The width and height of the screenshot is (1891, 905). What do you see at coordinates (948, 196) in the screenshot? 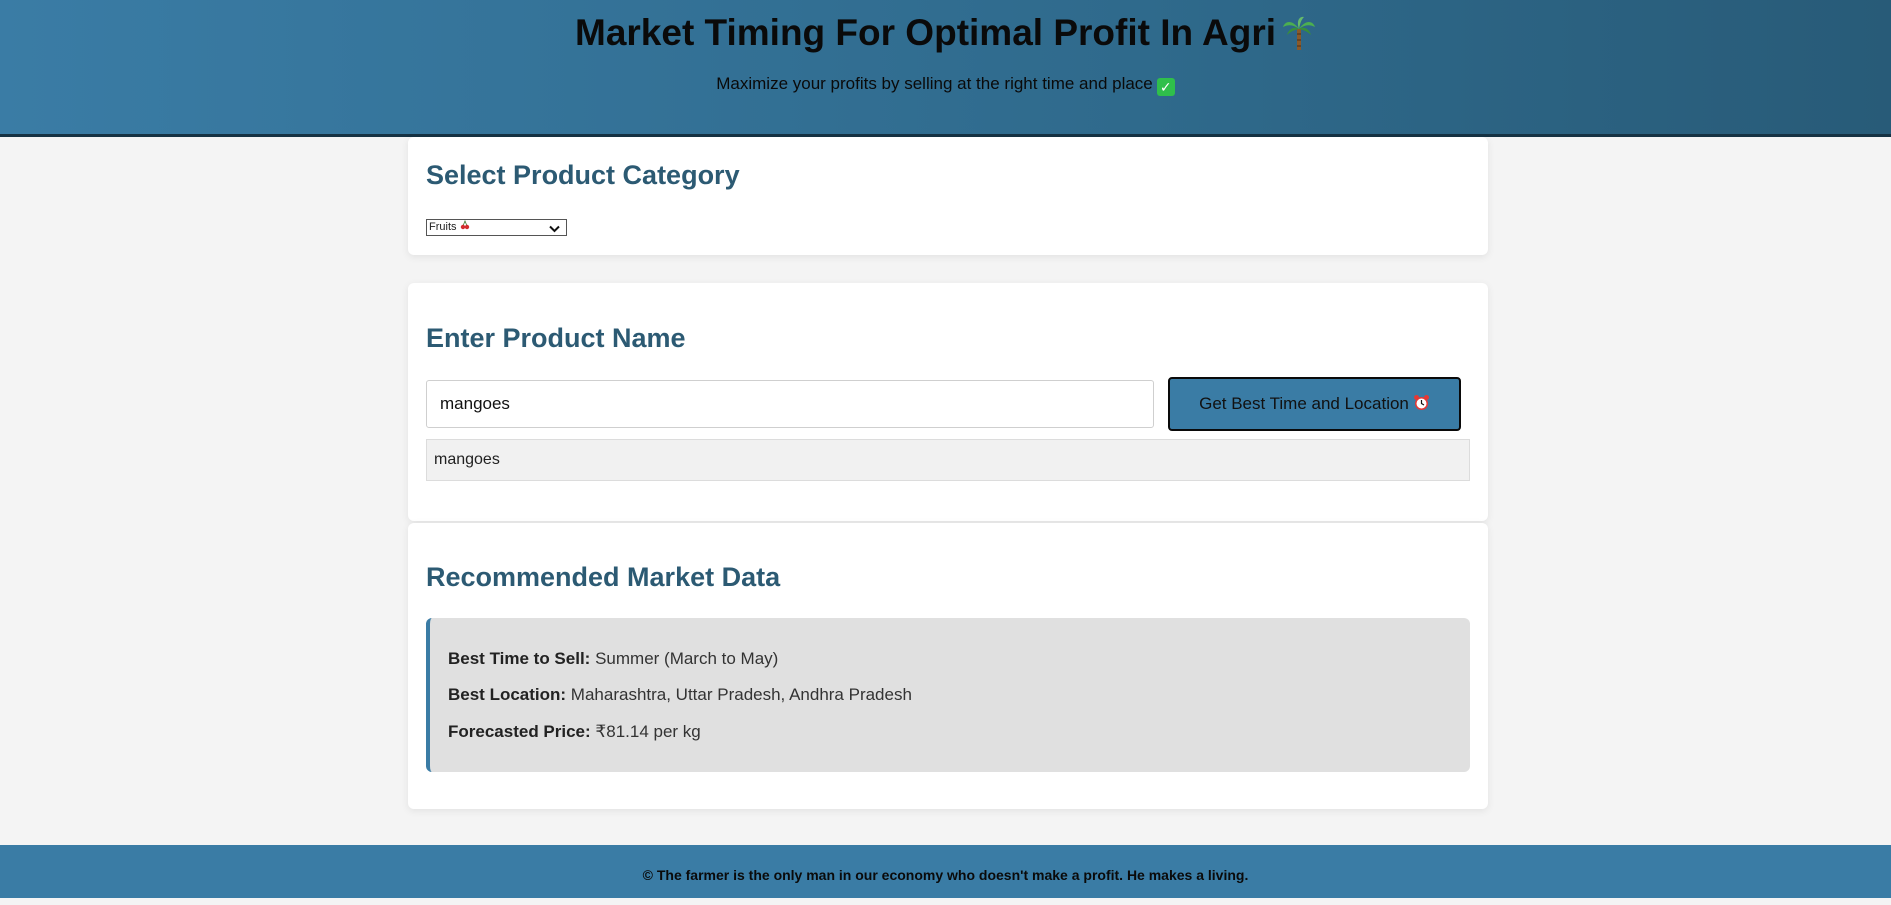
I see `category-card: Select Product Category Fruits` at bounding box center [948, 196].